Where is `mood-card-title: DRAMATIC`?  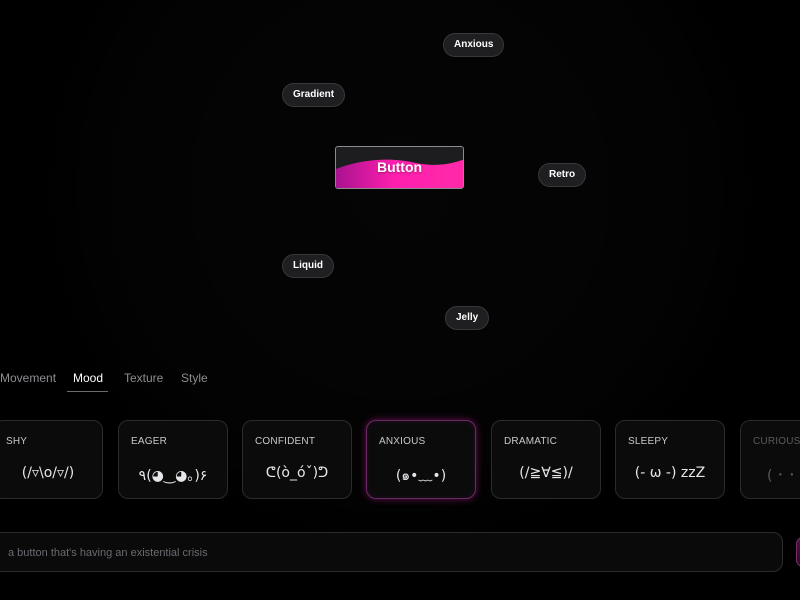
mood-card-title: DRAMATIC is located at coordinates (531, 441).